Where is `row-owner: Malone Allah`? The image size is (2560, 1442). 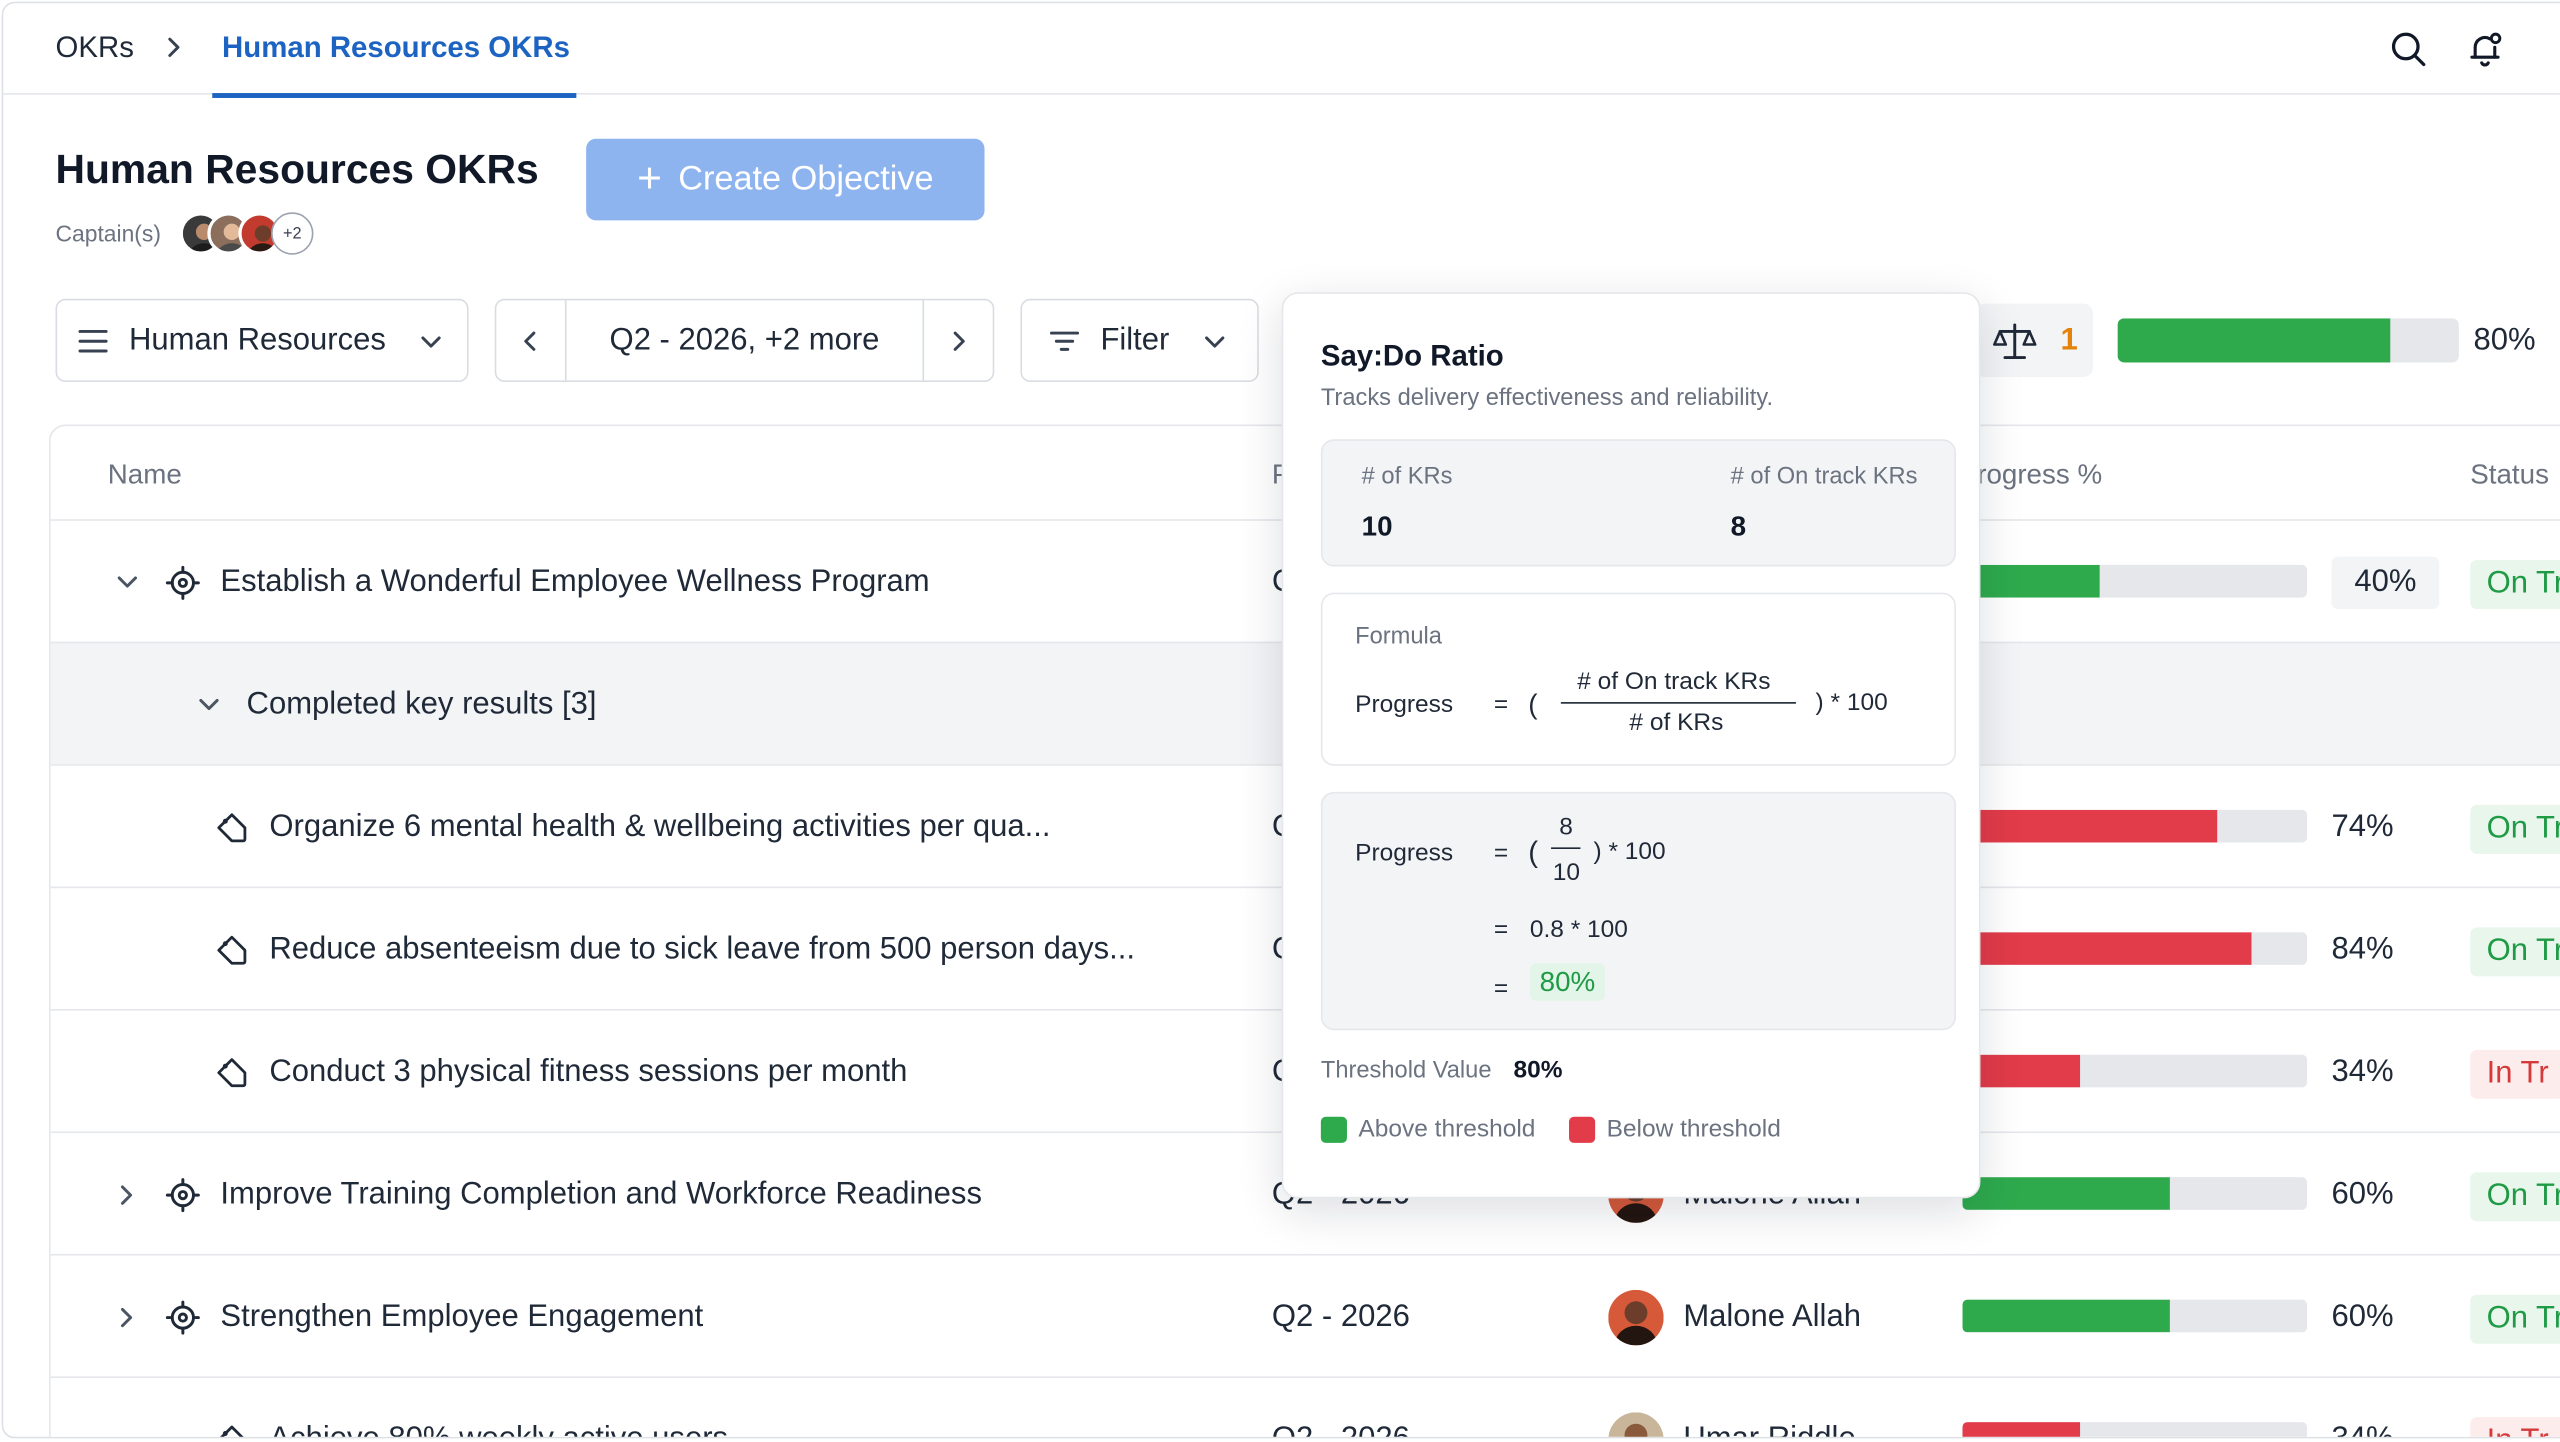
row-owner: Malone Allah is located at coordinates (1734, 1317).